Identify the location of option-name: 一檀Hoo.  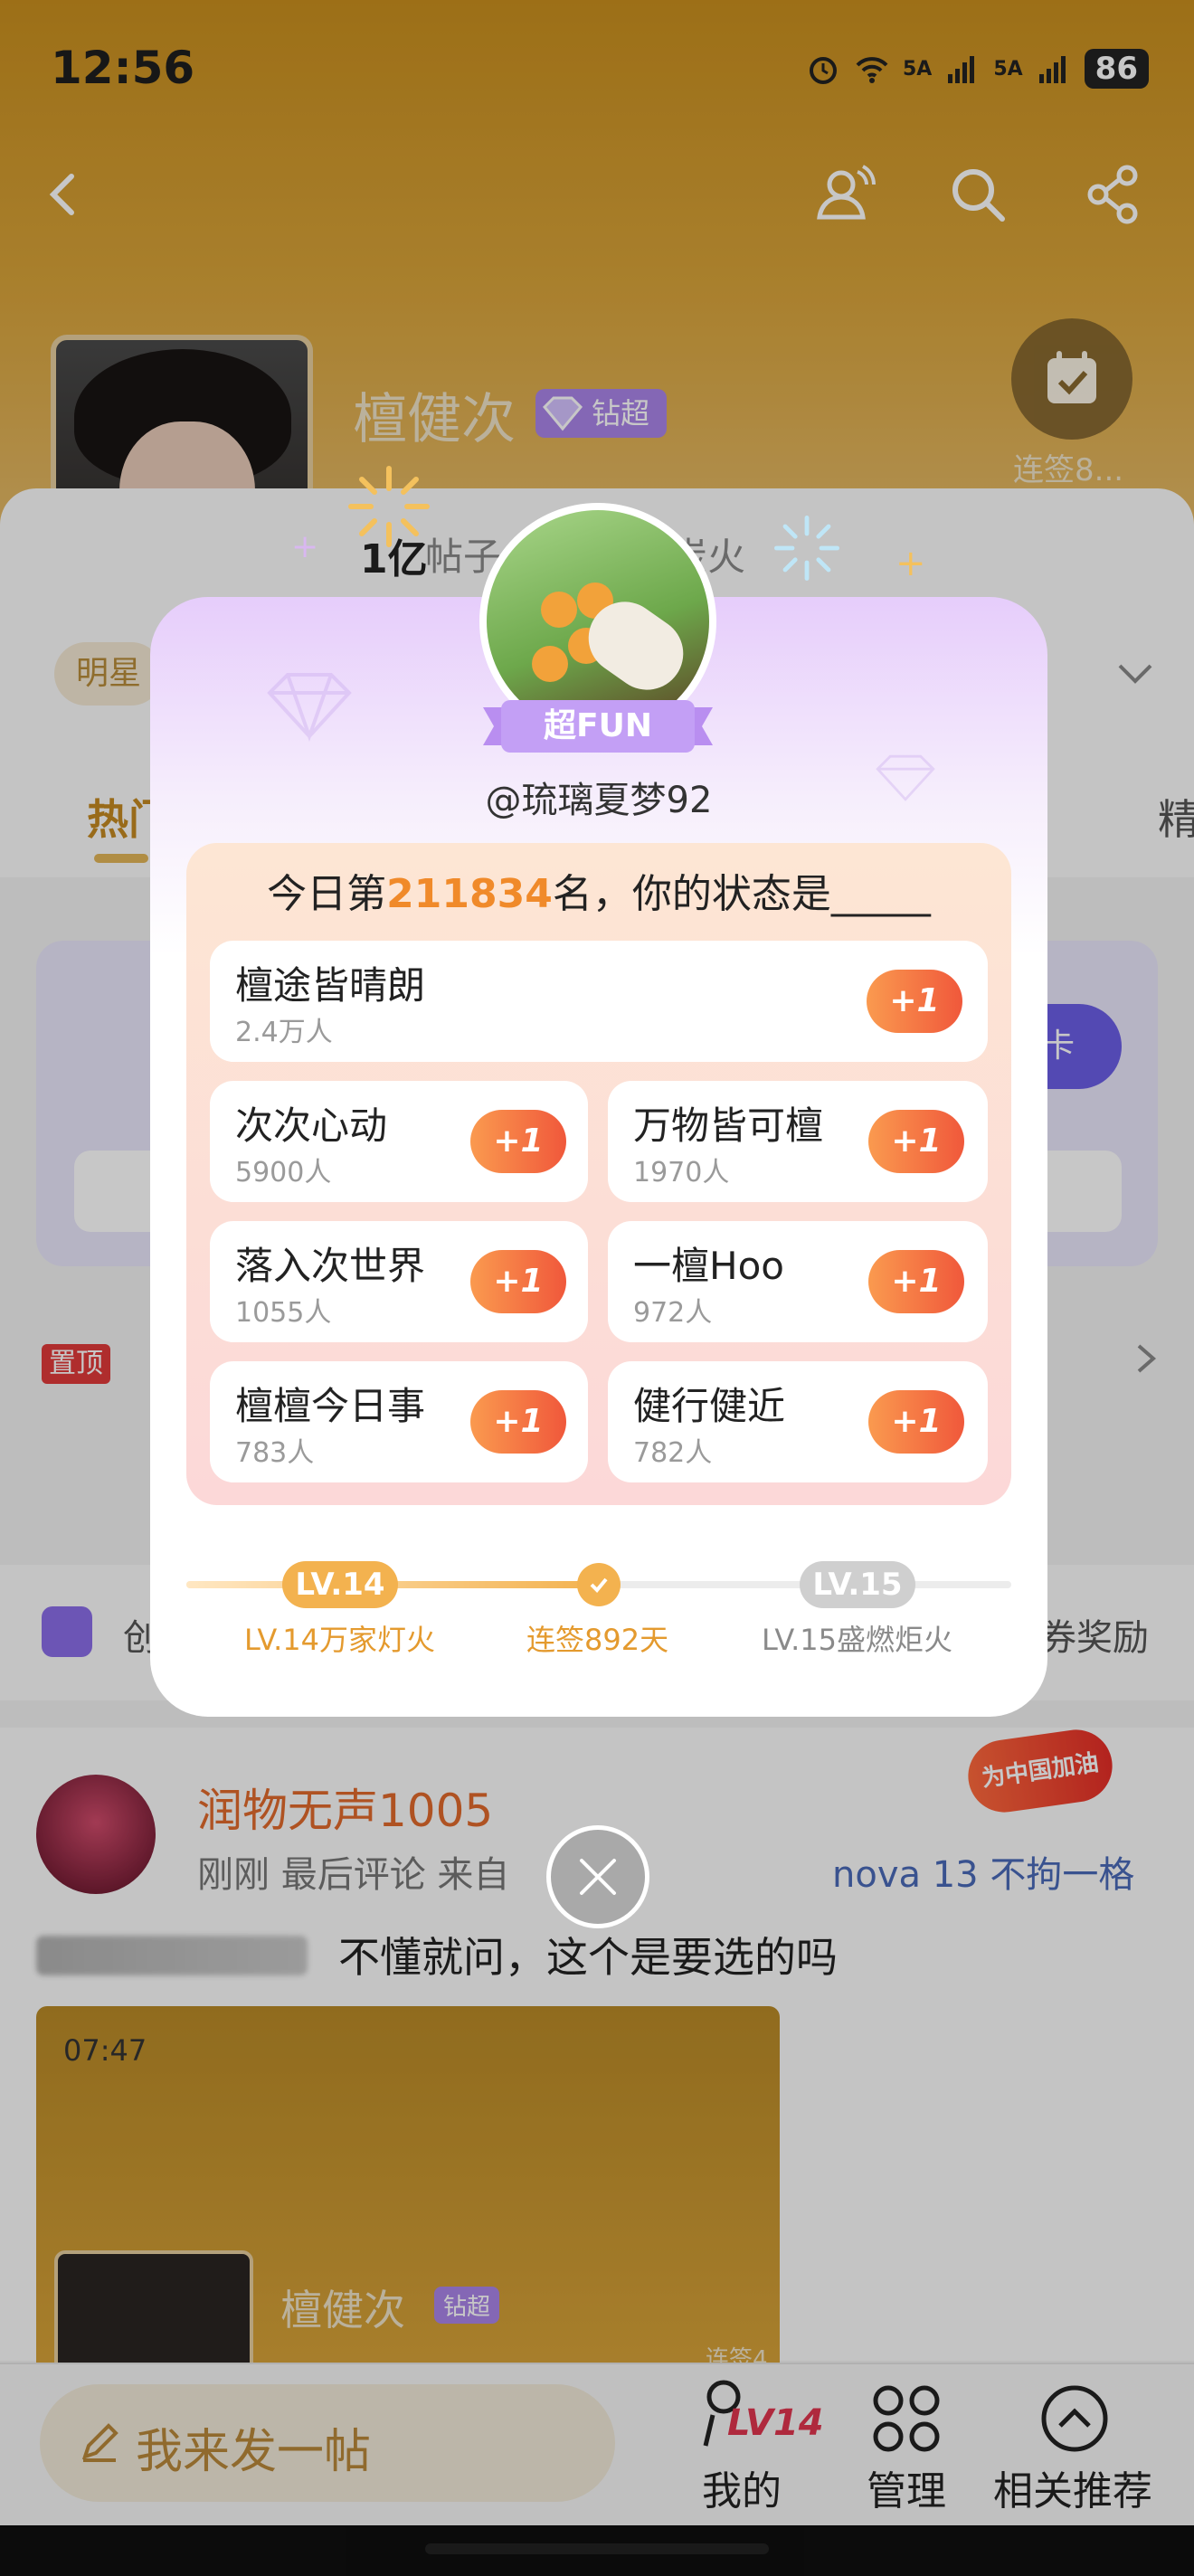
(708, 1266).